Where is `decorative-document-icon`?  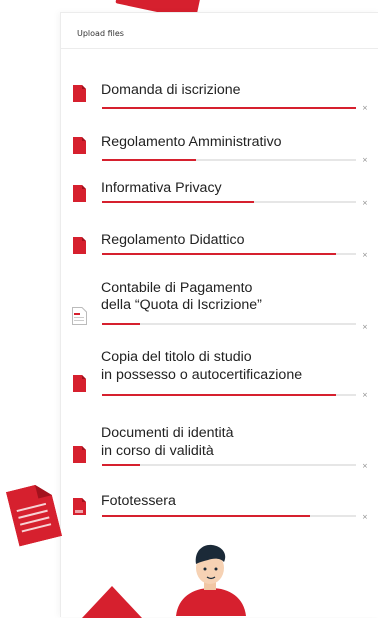 decorative-document-icon is located at coordinates (34, 515).